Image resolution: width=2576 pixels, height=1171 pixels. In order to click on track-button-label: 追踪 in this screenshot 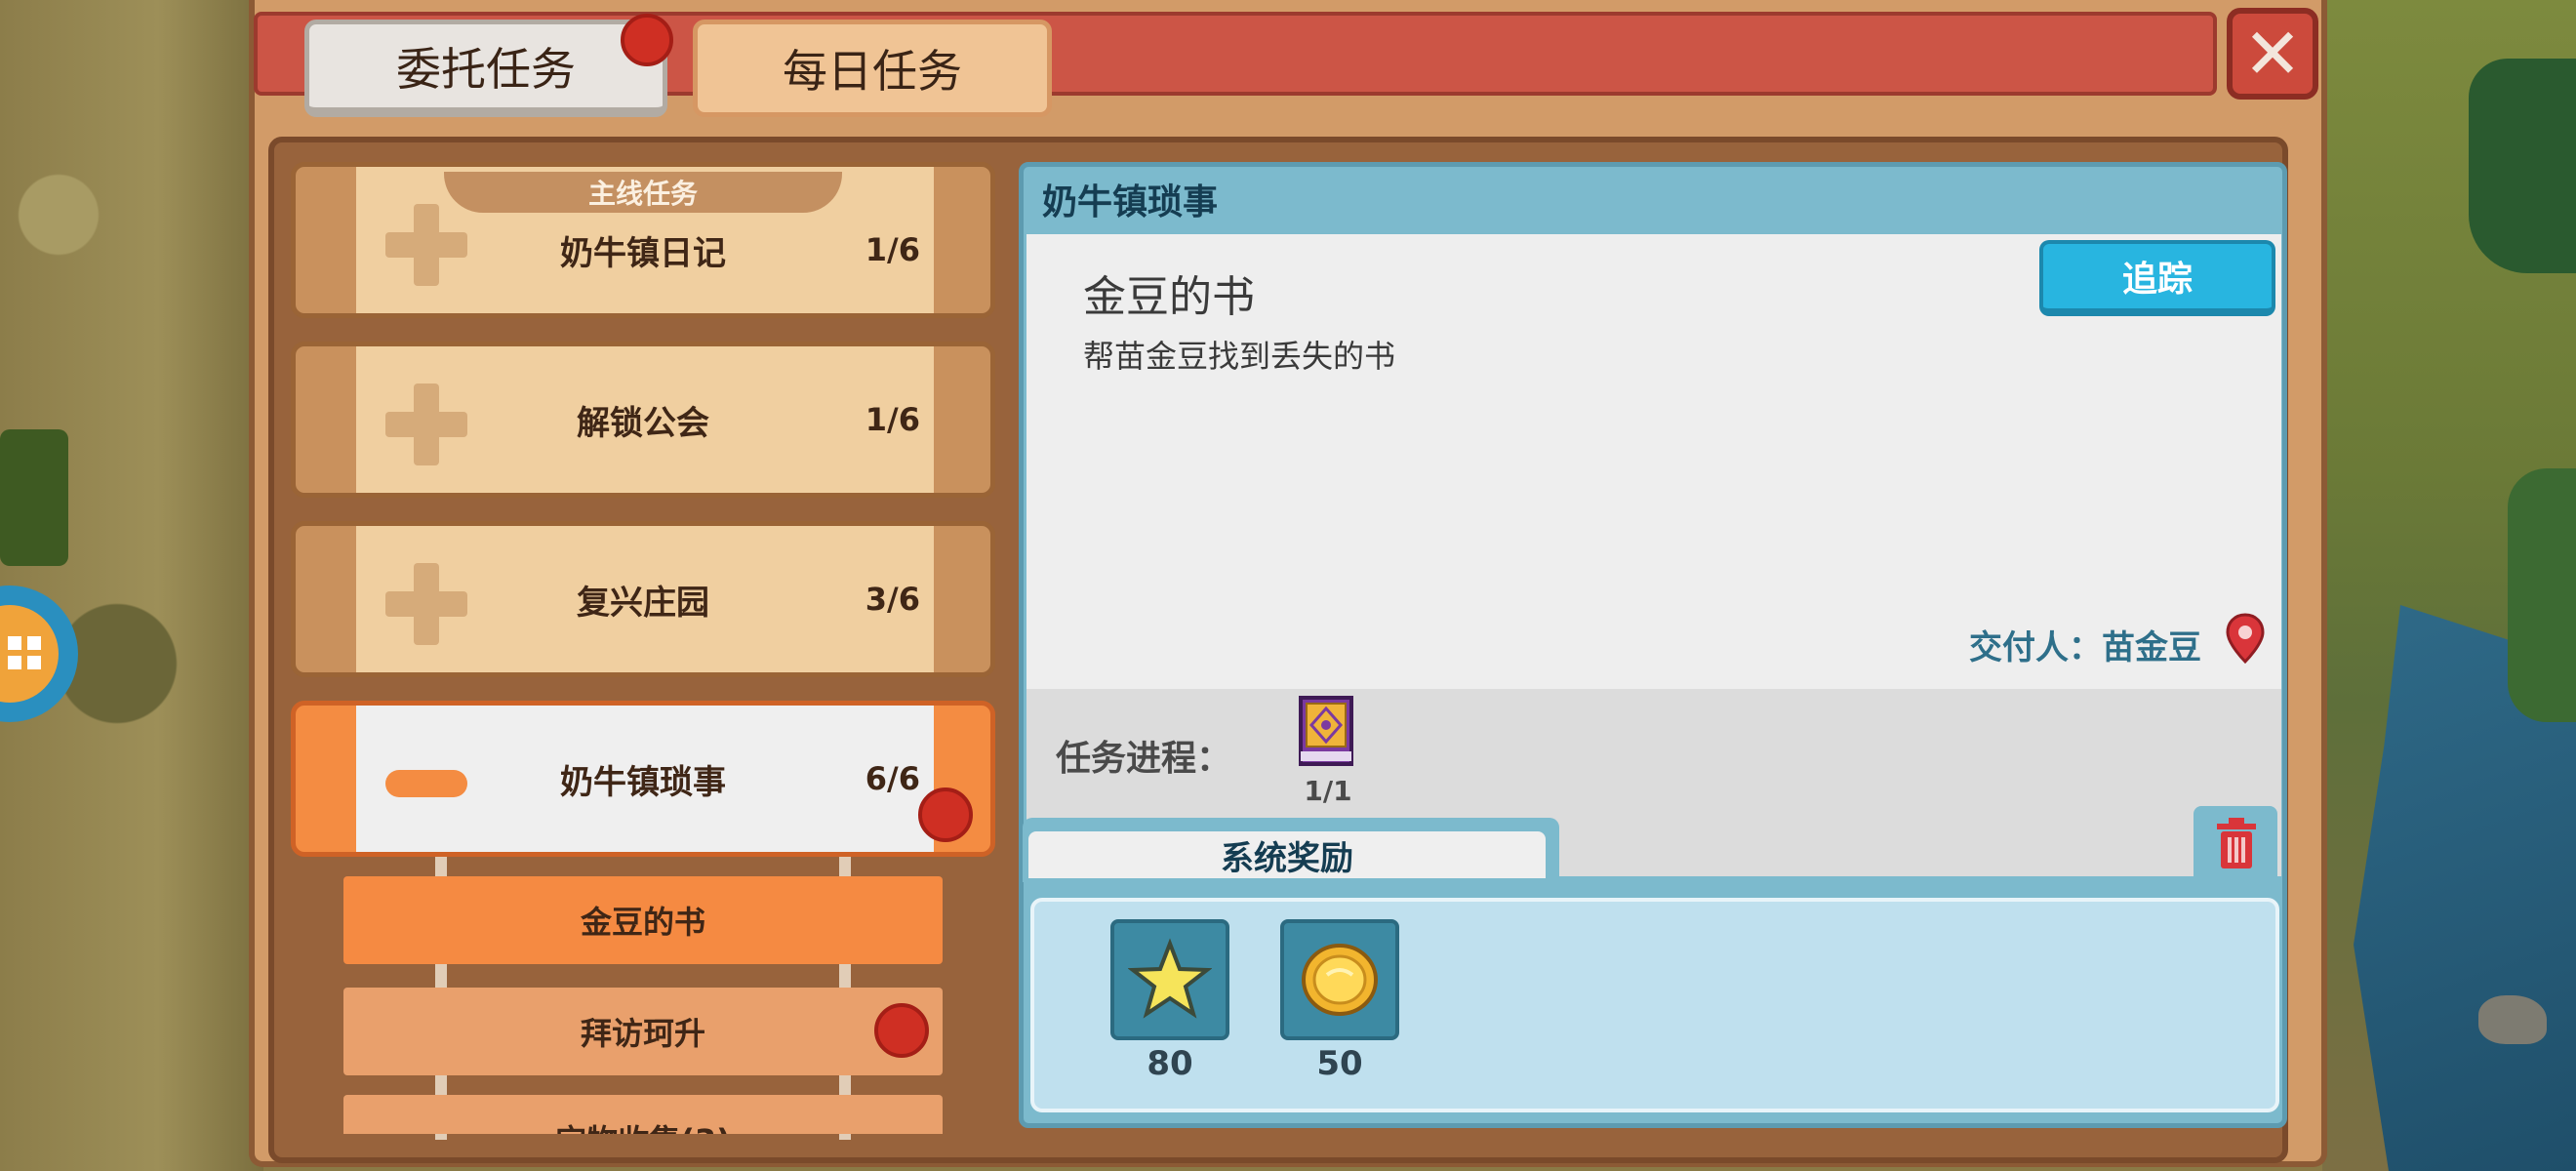, I will do `click(2157, 280)`.